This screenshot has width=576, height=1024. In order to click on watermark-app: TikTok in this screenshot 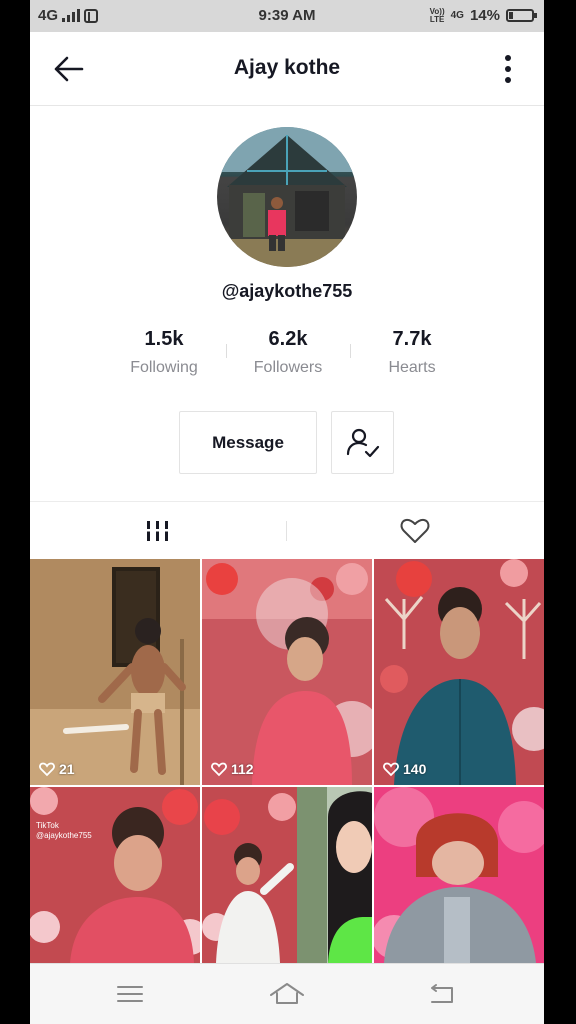, I will do `click(47, 825)`.